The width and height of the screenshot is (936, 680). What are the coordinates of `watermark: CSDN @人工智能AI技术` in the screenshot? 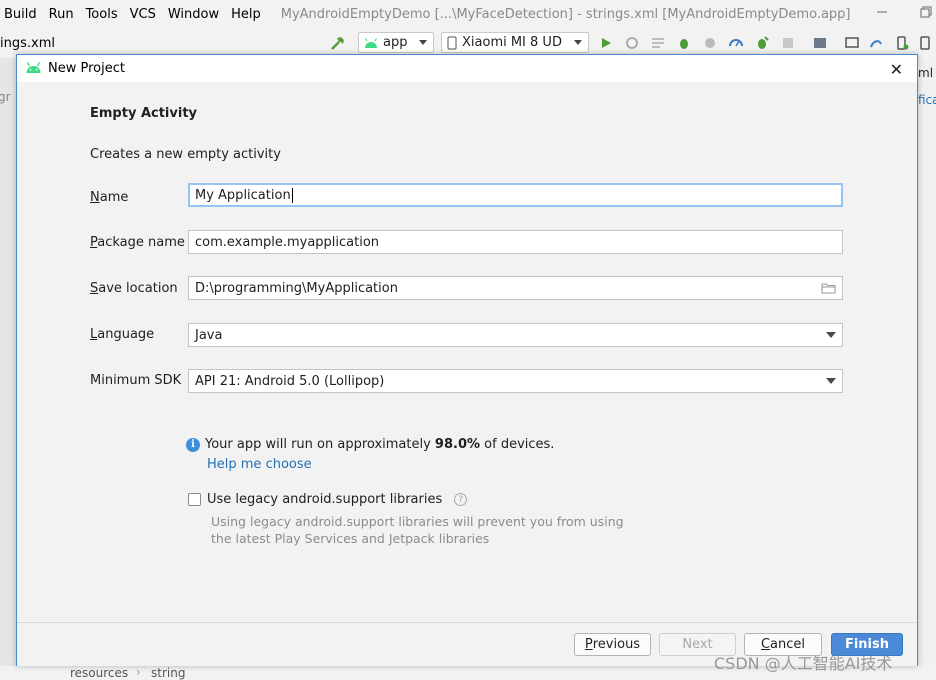 It's located at (803, 663).